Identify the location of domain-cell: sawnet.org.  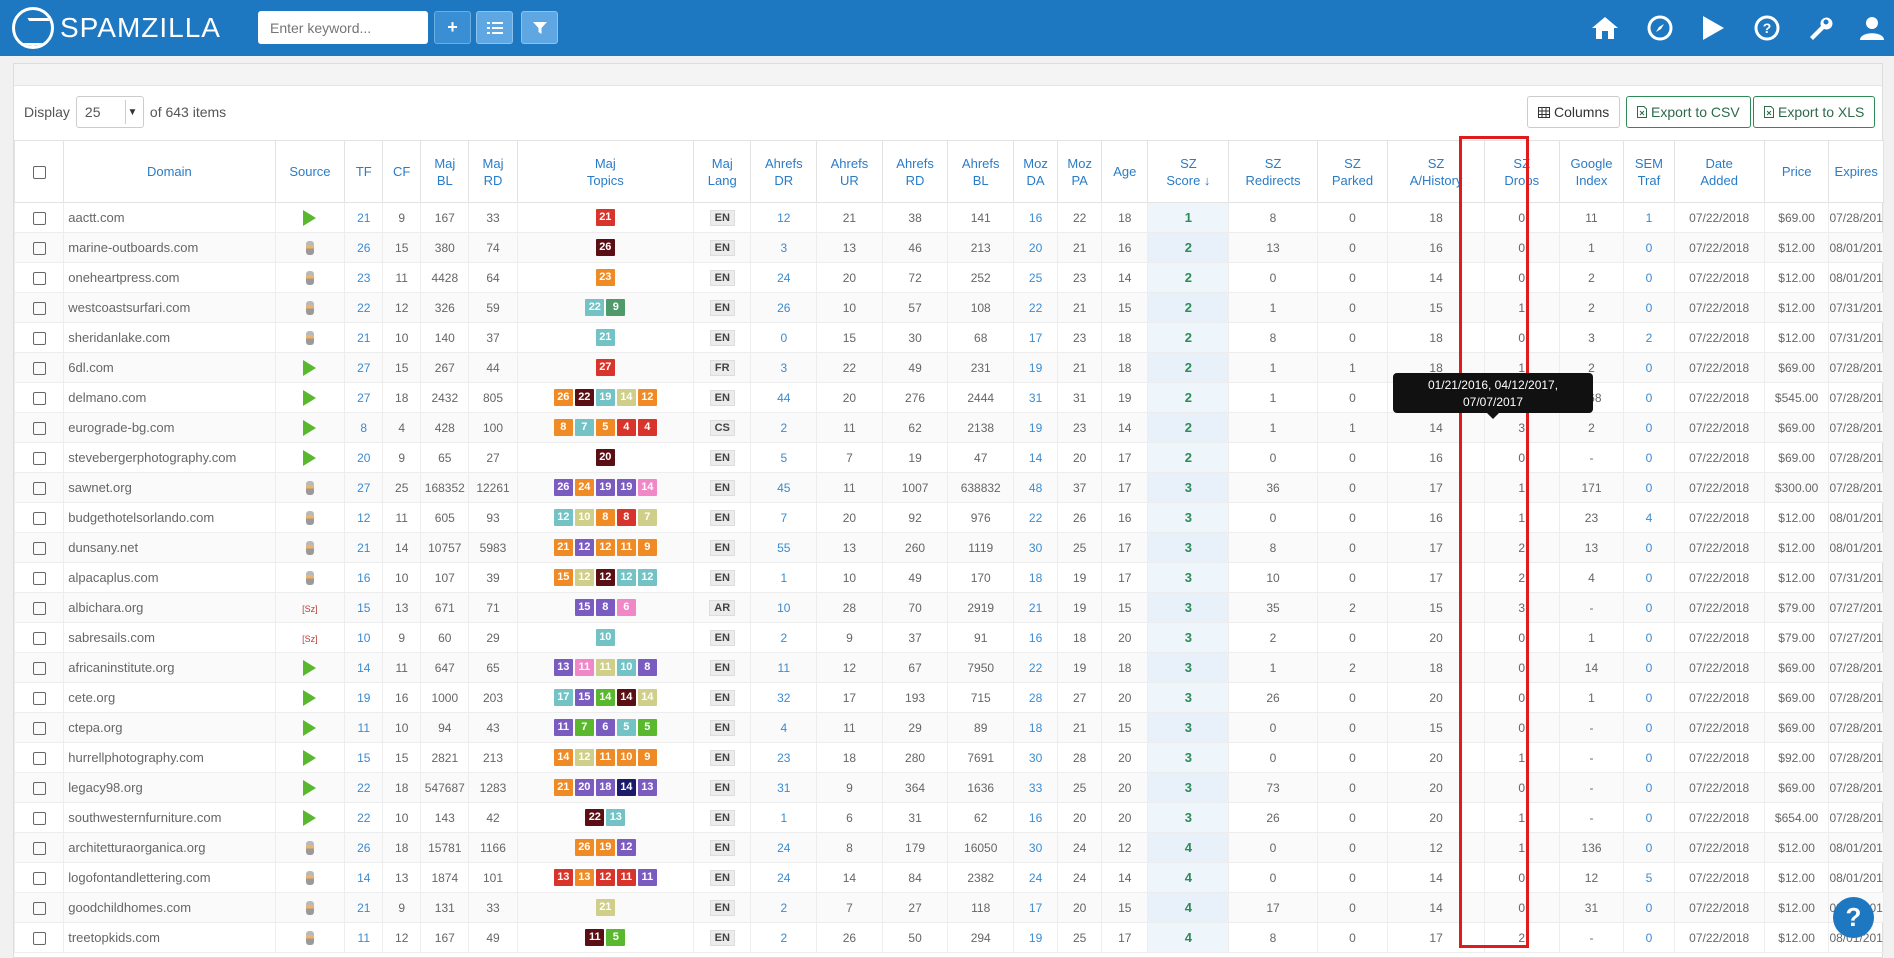
(169, 487).